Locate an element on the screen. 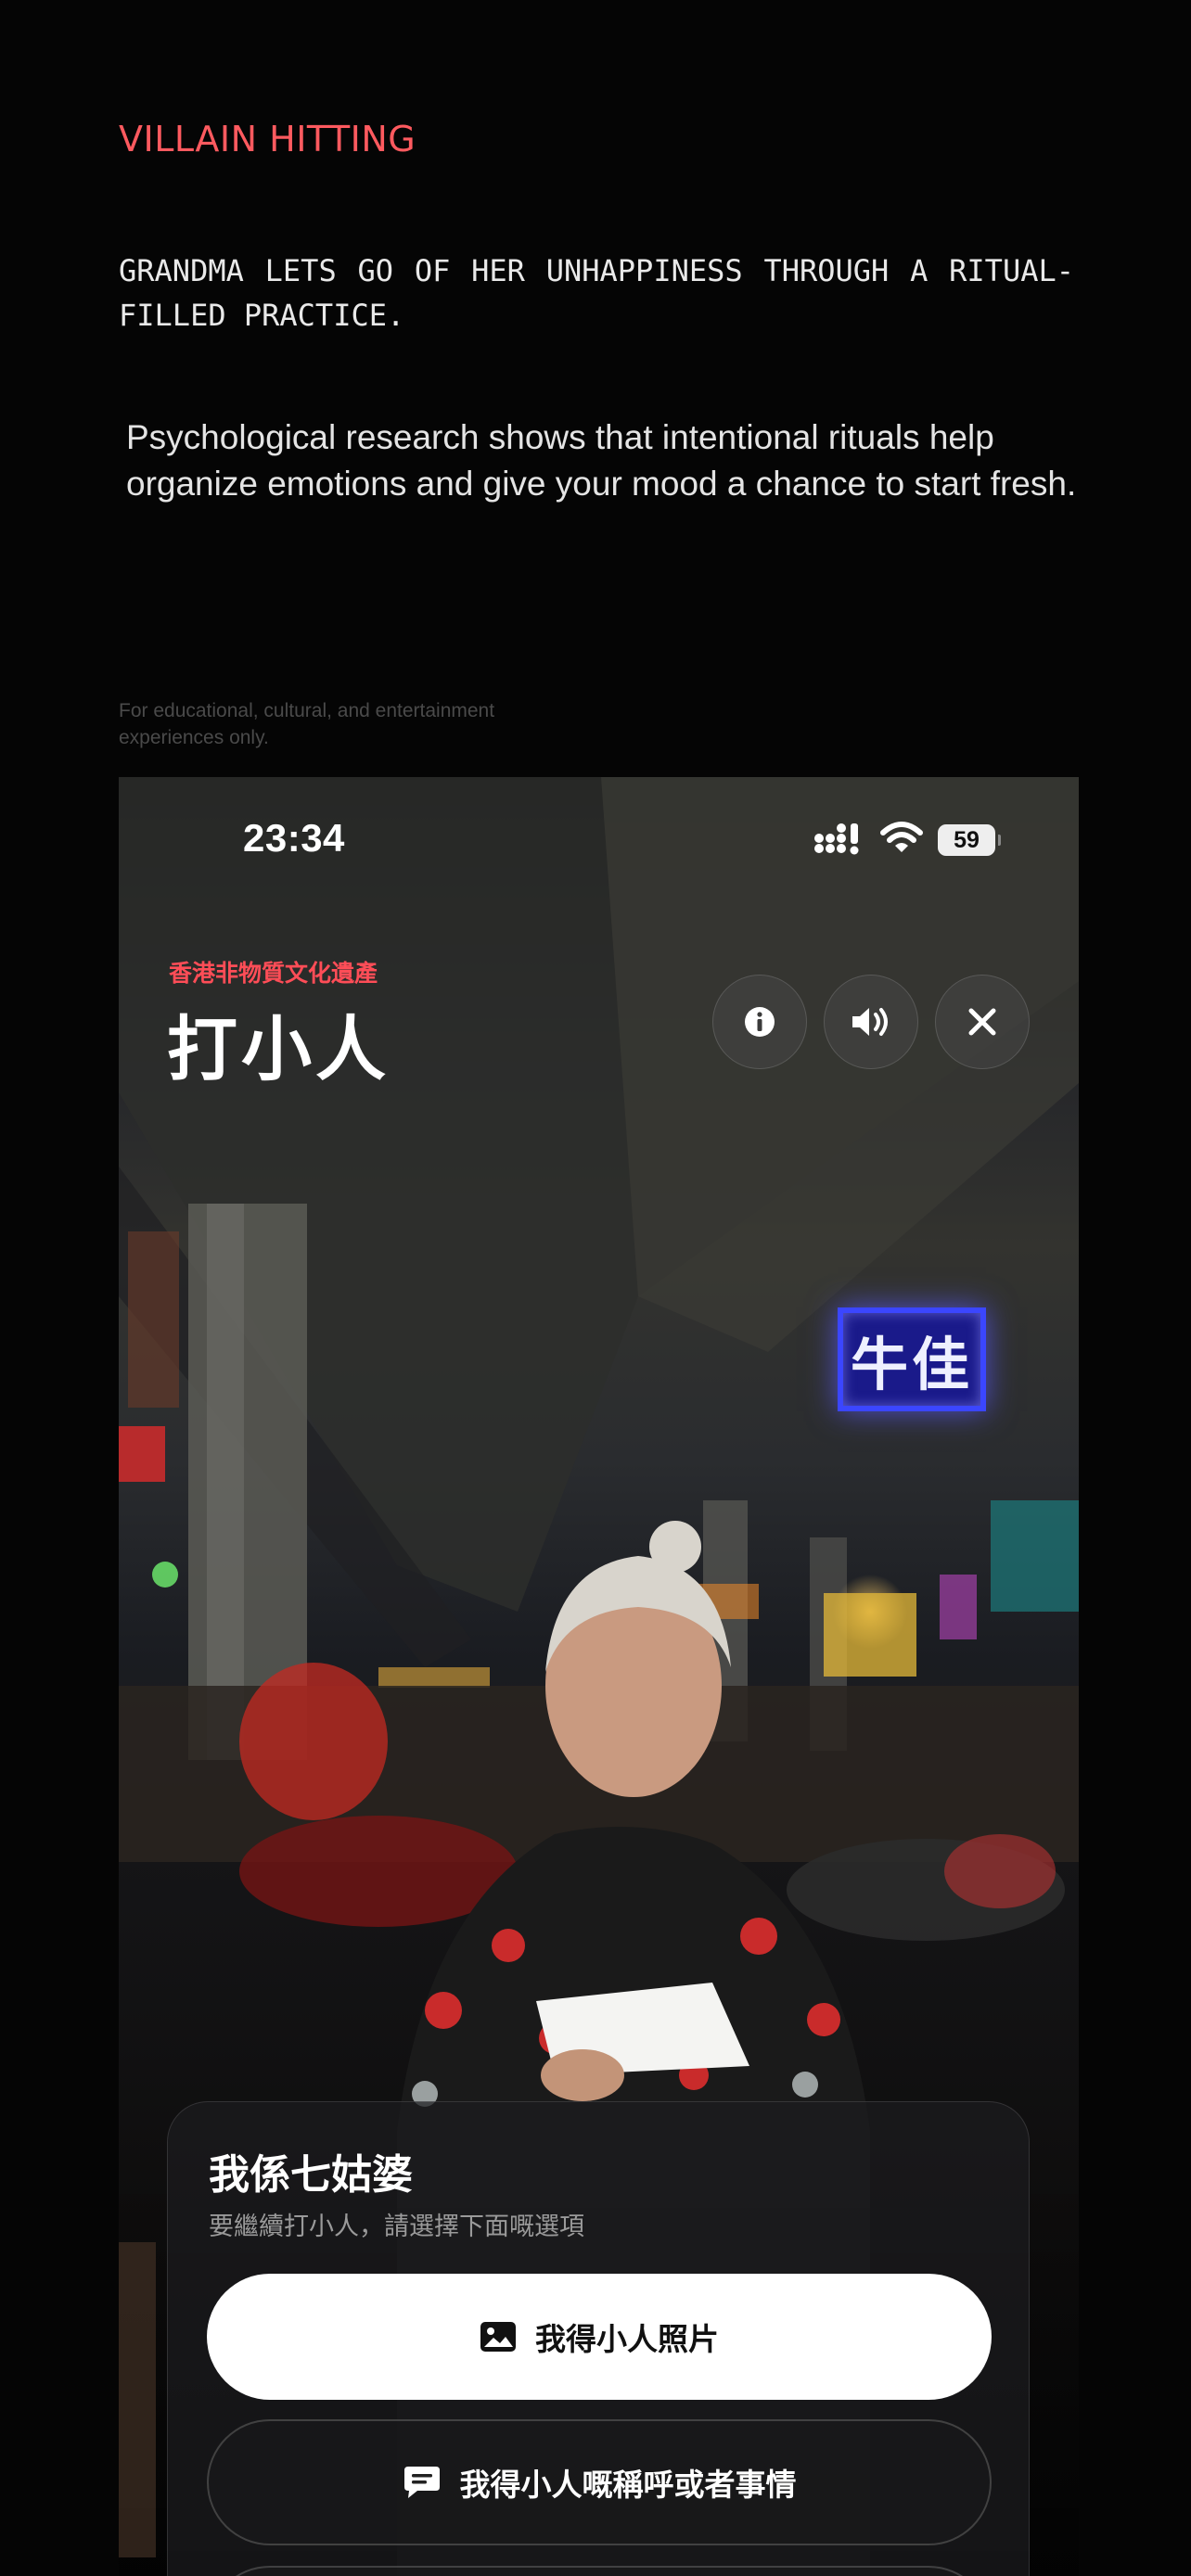 The image size is (1191, 2576). info-icon is located at coordinates (760, 1022).